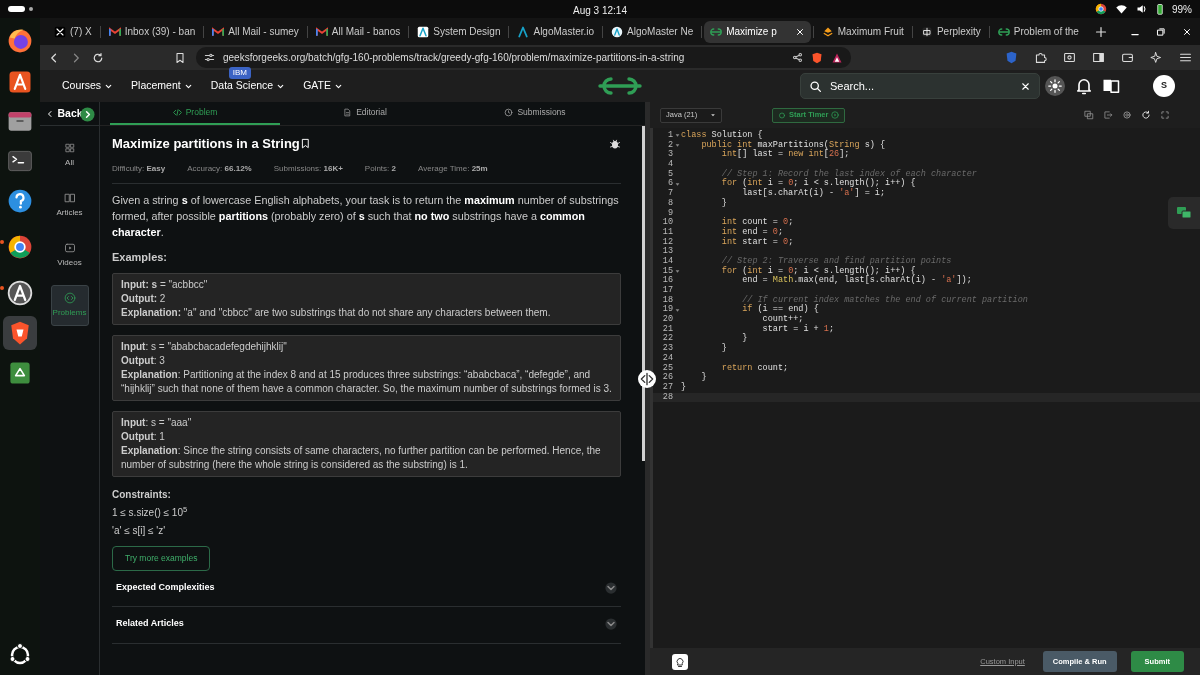 This screenshot has width=1200, height=675. Describe the element at coordinates (139, 168) in the screenshot. I see `stat-text: Difficulty: Easy` at that location.